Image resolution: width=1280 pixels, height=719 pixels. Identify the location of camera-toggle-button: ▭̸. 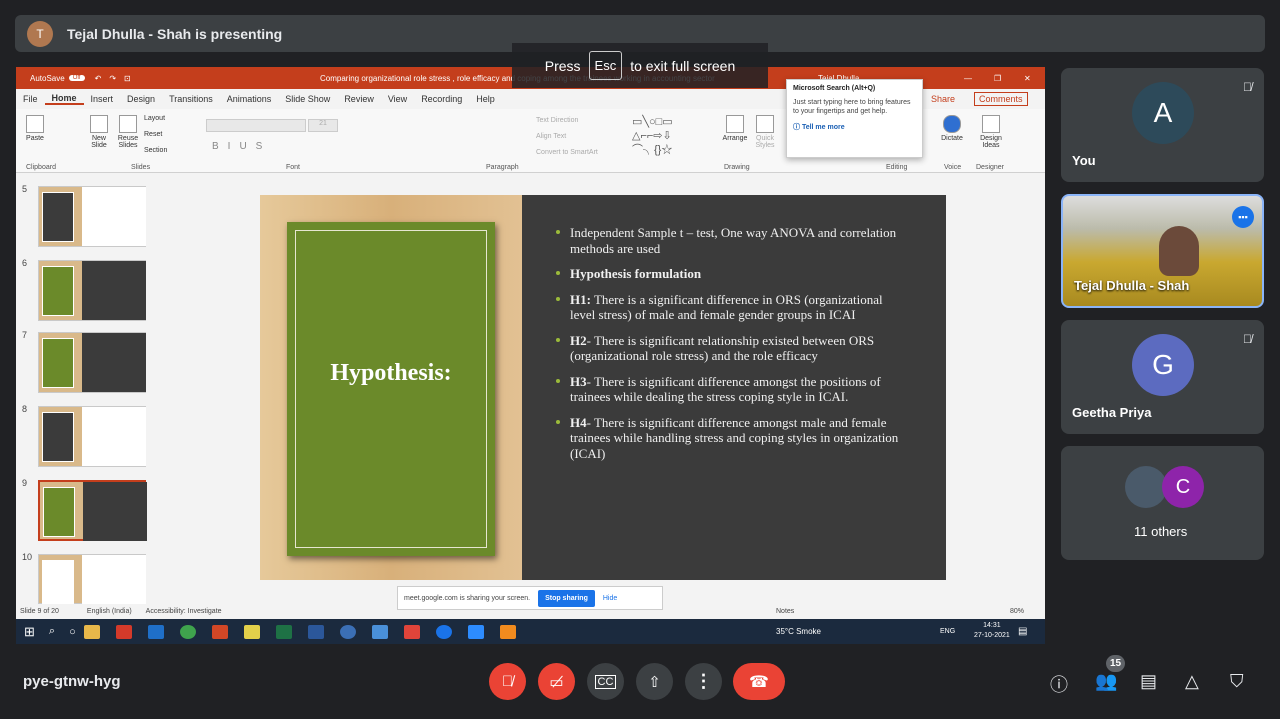
(556, 681).